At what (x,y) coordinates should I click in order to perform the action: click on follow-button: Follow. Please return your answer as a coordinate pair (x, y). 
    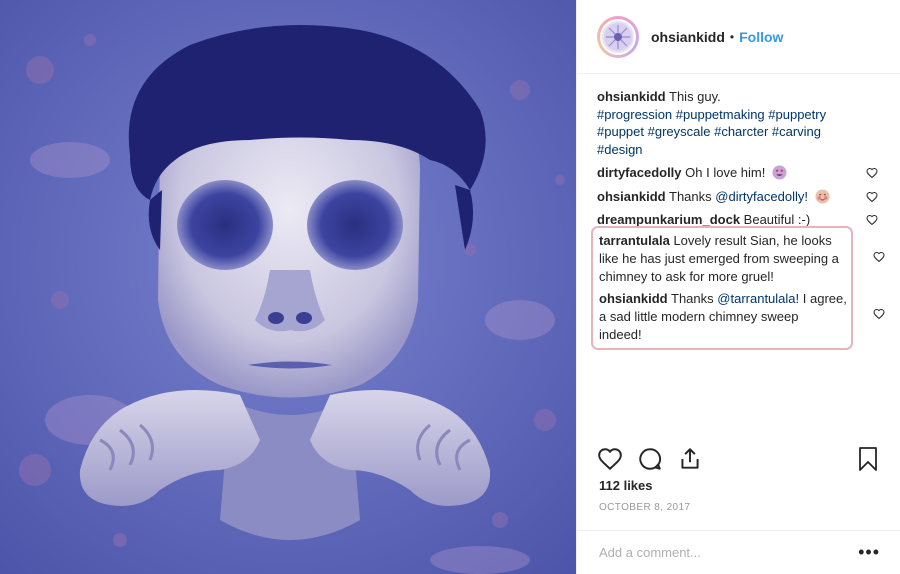
    Looking at the image, I should click on (761, 37).